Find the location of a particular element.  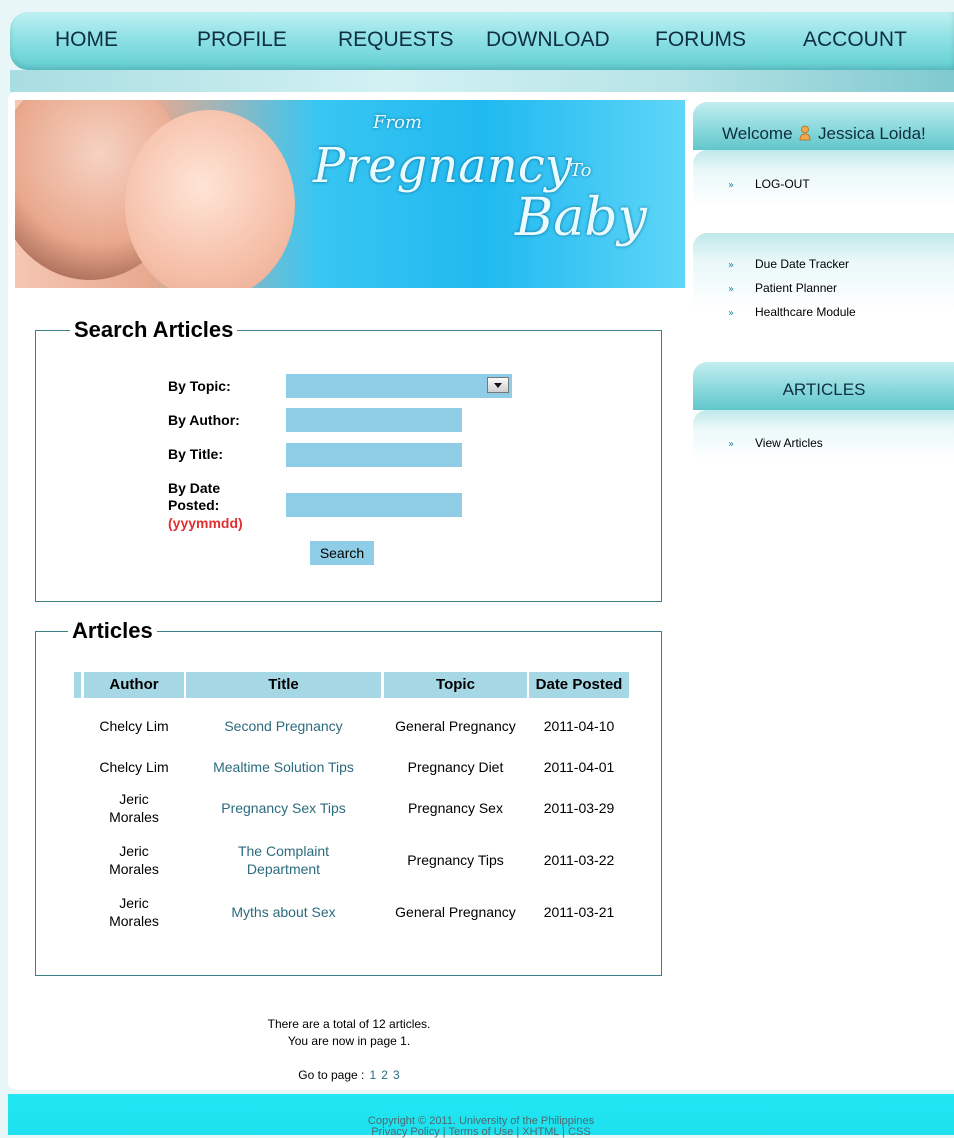

current-page-text: You are now in page 1. is located at coordinates (349, 1041).